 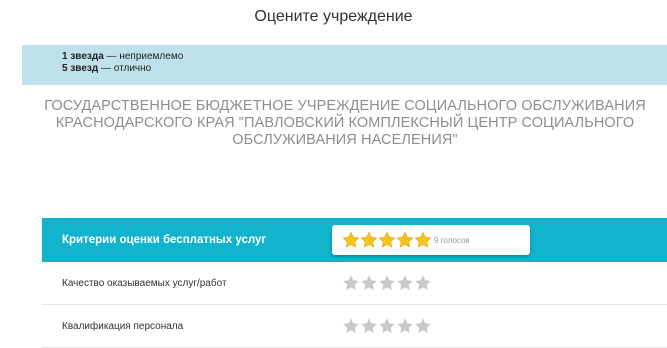 I want to click on criteria-row-qualification: Квалификация персонала, so click(x=354, y=326).